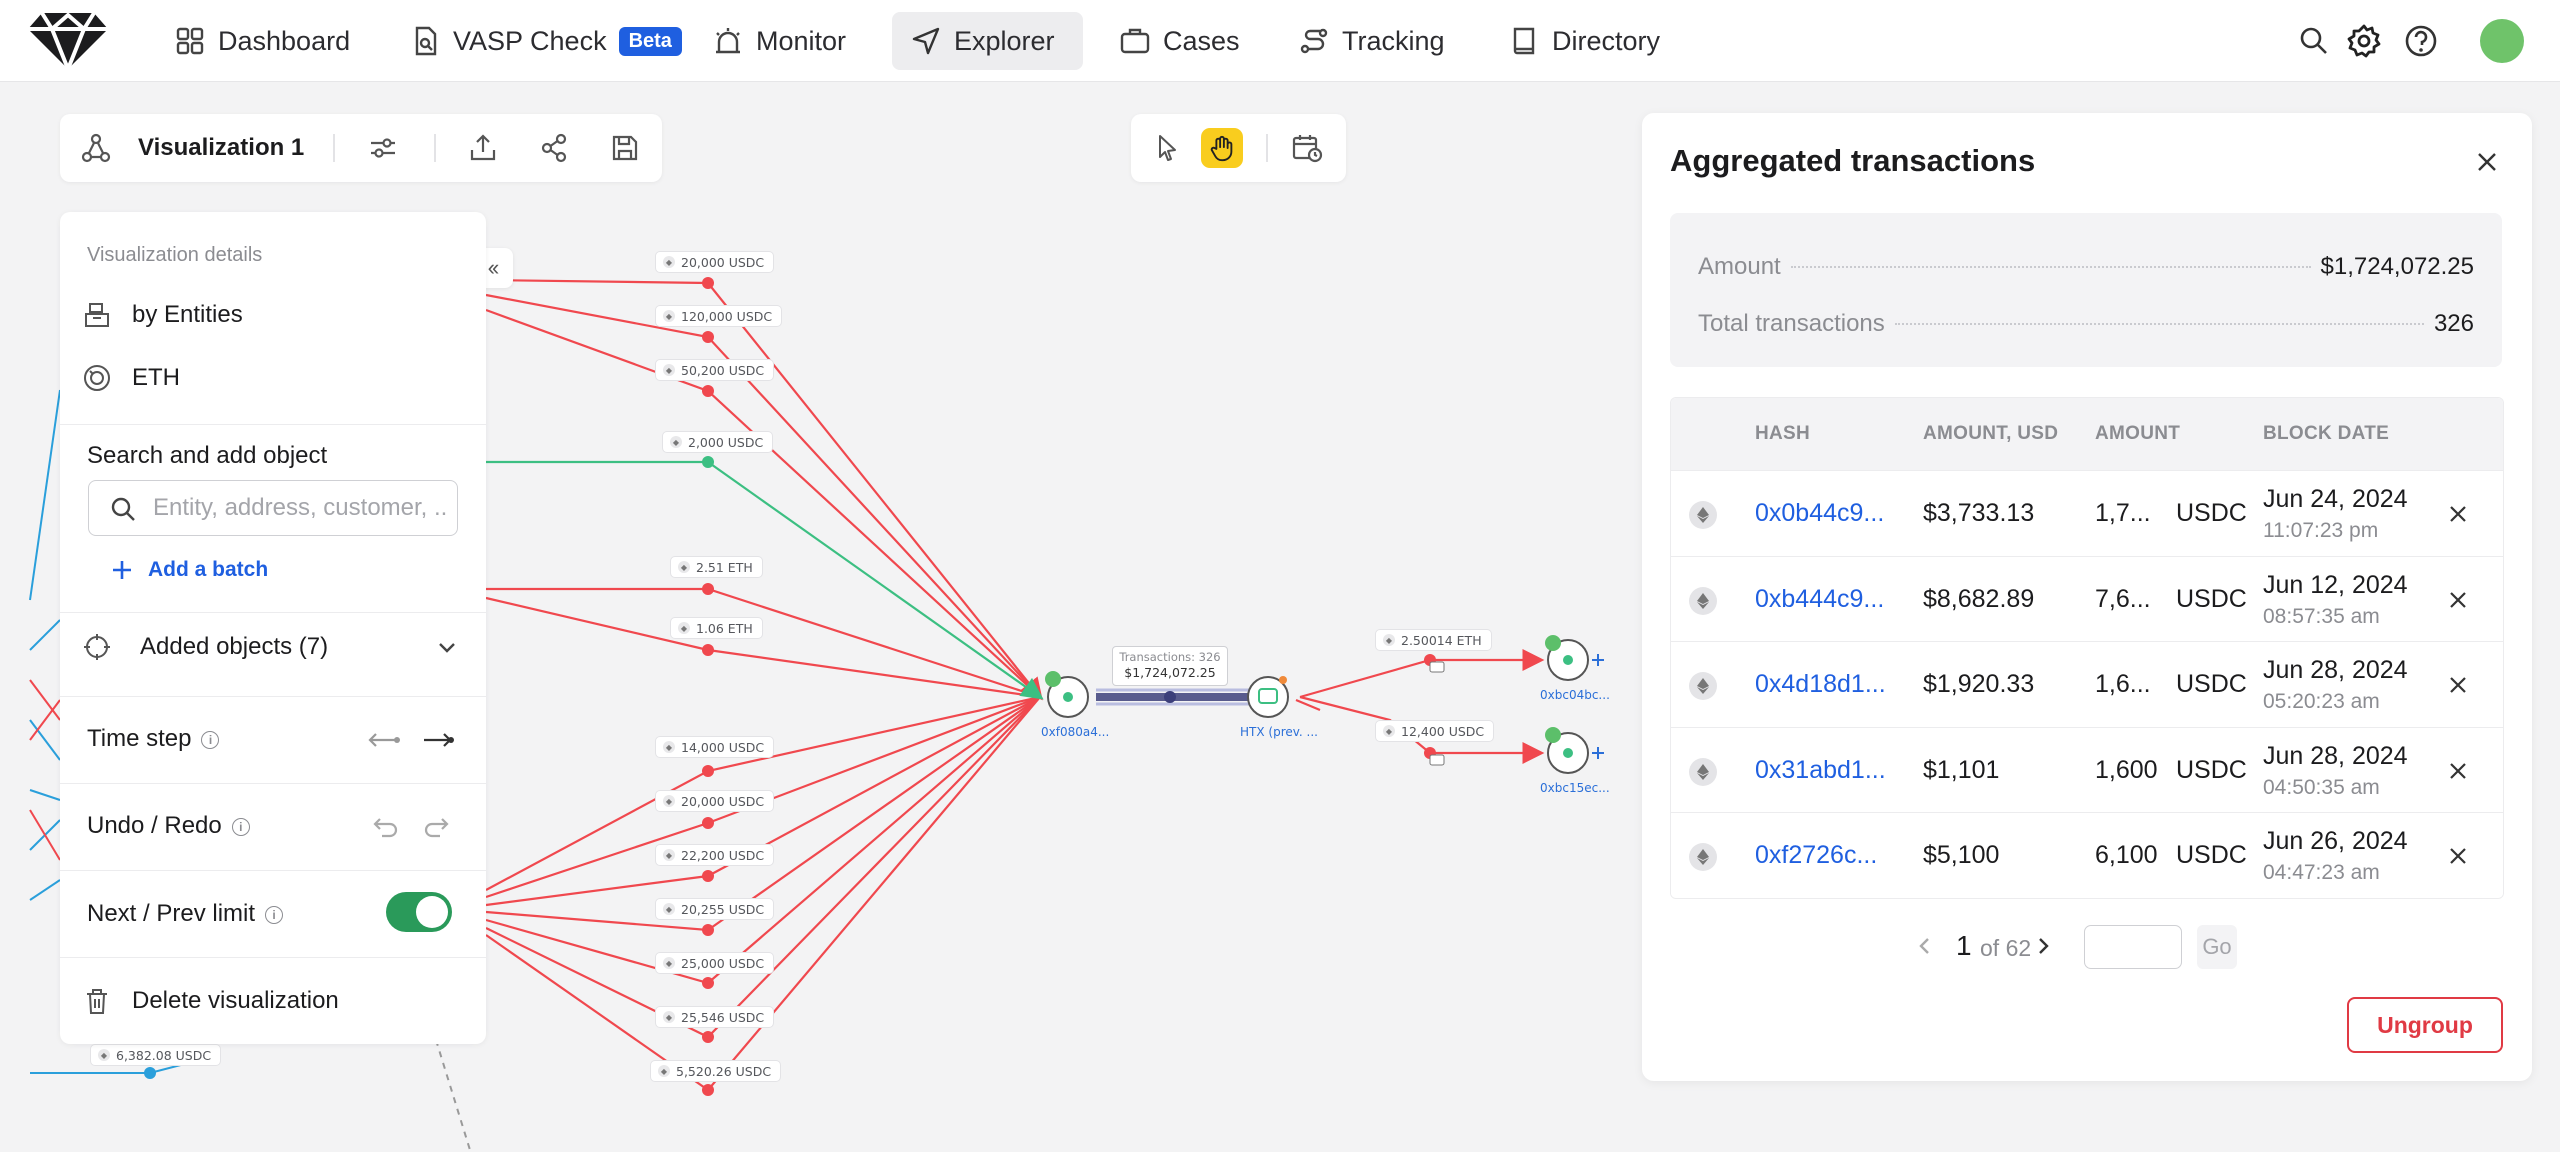  What do you see at coordinates (987, 41) in the screenshot?
I see `nav-explorer: Explorer` at bounding box center [987, 41].